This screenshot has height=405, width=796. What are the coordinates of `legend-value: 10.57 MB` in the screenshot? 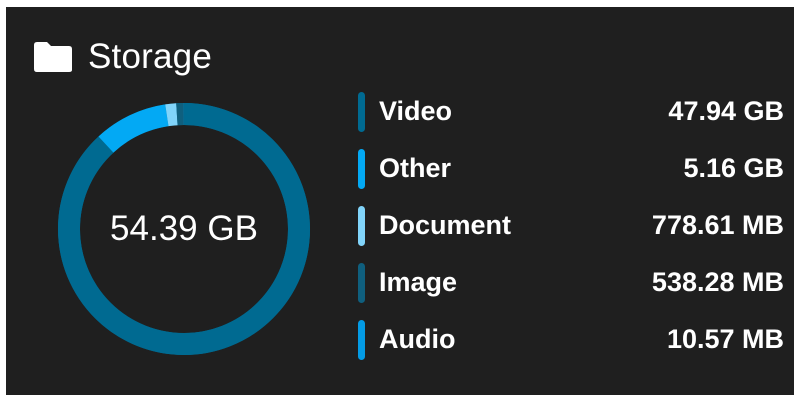 It's located at (725, 339).